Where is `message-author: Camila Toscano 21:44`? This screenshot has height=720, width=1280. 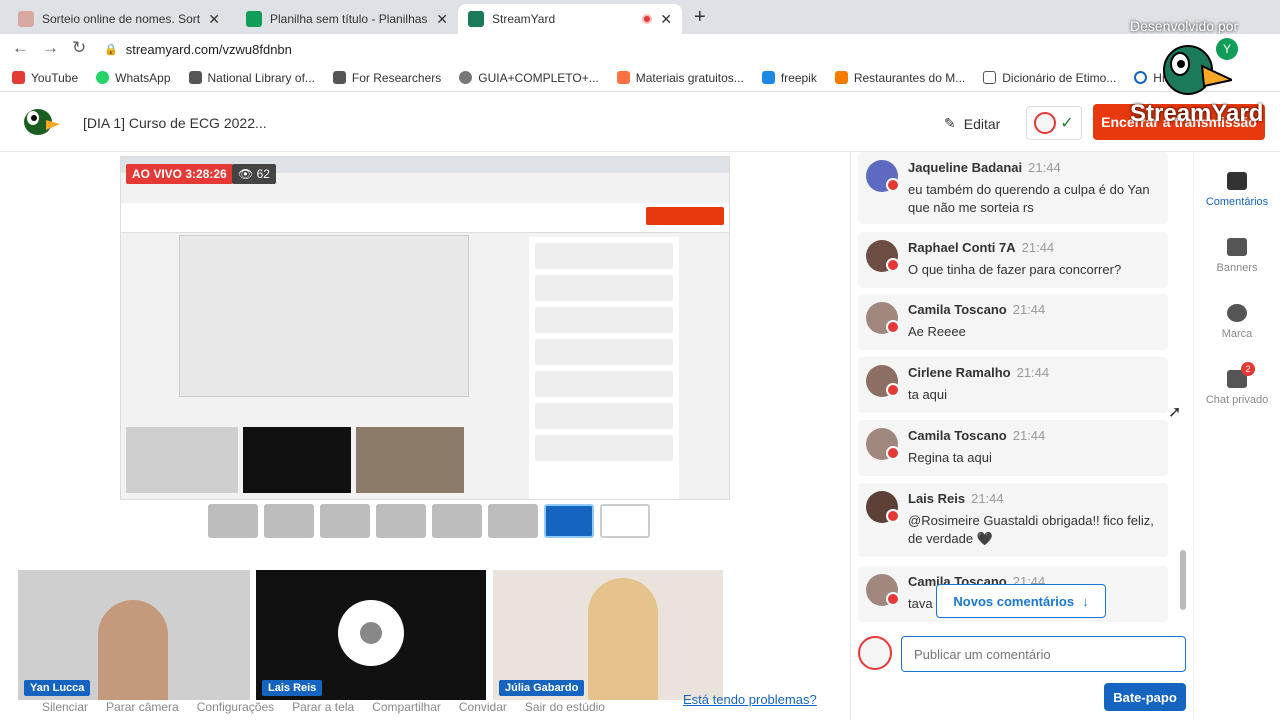 message-author: Camila Toscano 21:44 is located at coordinates (977, 435).